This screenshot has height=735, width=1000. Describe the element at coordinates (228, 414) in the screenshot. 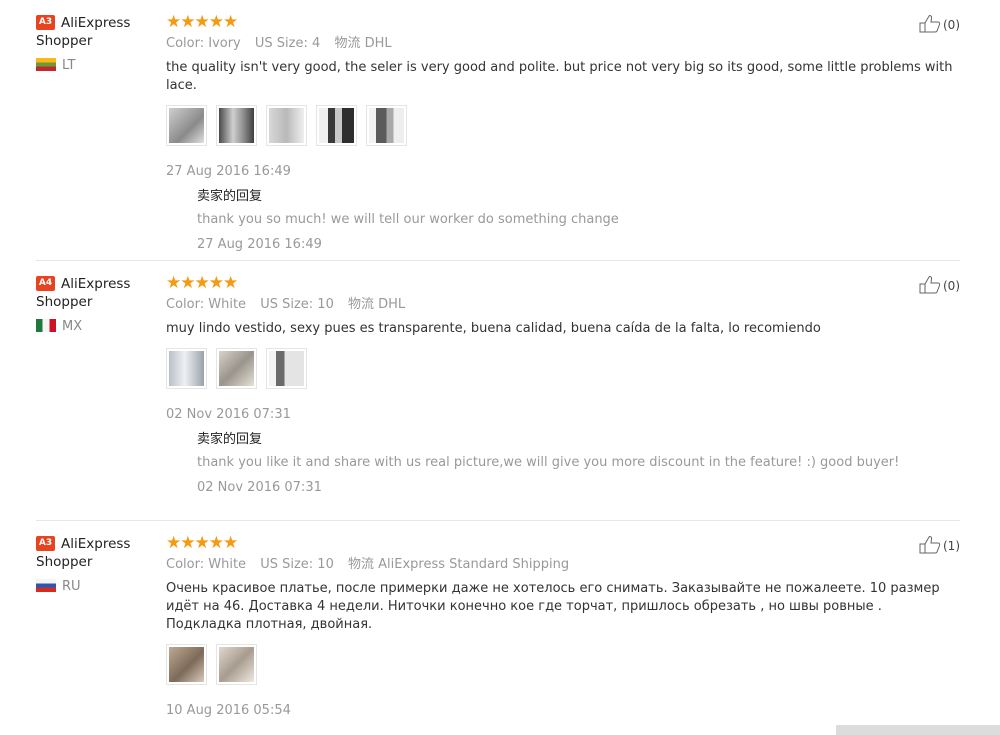

I see `review-date: 02 Nov 2016 07:31` at that location.